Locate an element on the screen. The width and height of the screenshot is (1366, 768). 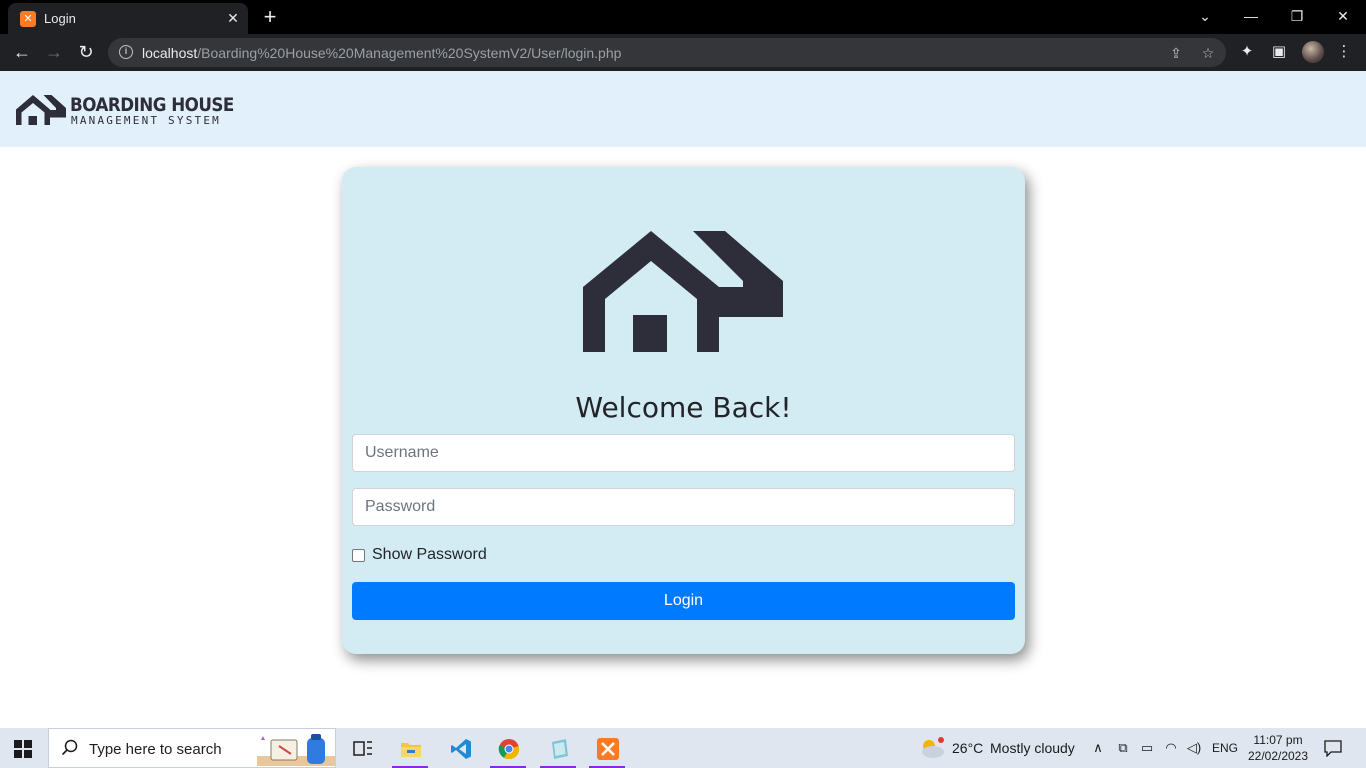
username-input is located at coordinates (683, 453).